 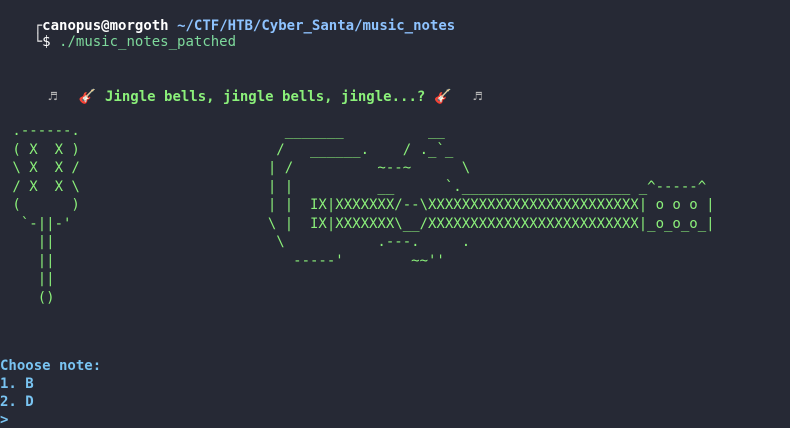 What do you see at coordinates (38, 42) in the screenshot?
I see `prompt-corner: └` at bounding box center [38, 42].